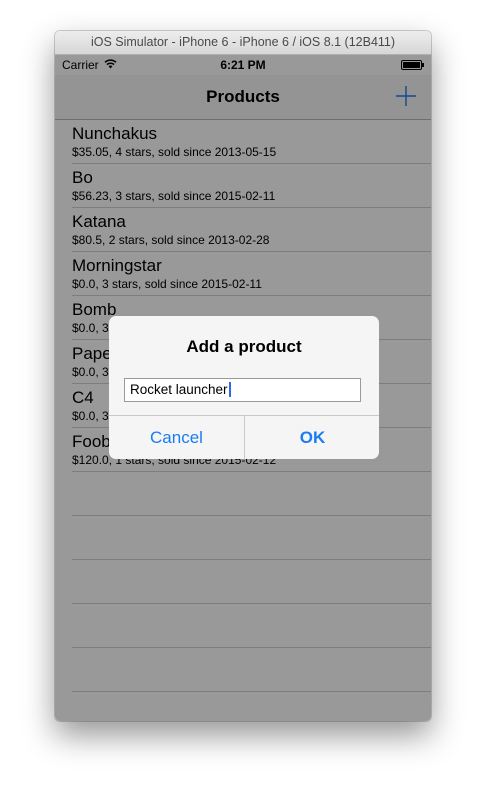 This screenshot has width=487, height=801. Describe the element at coordinates (244, 346) in the screenshot. I see `dialog-title: Add a product` at that location.